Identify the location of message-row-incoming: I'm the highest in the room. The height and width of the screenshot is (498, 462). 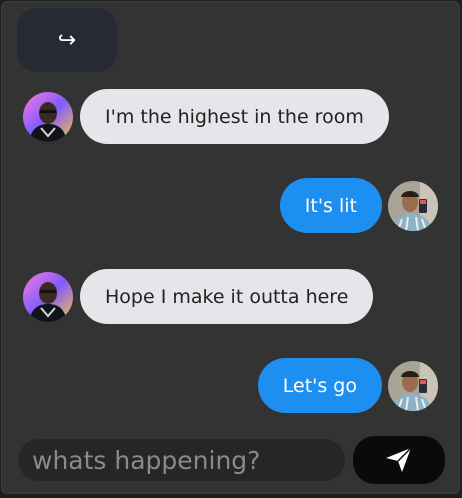
(206, 116).